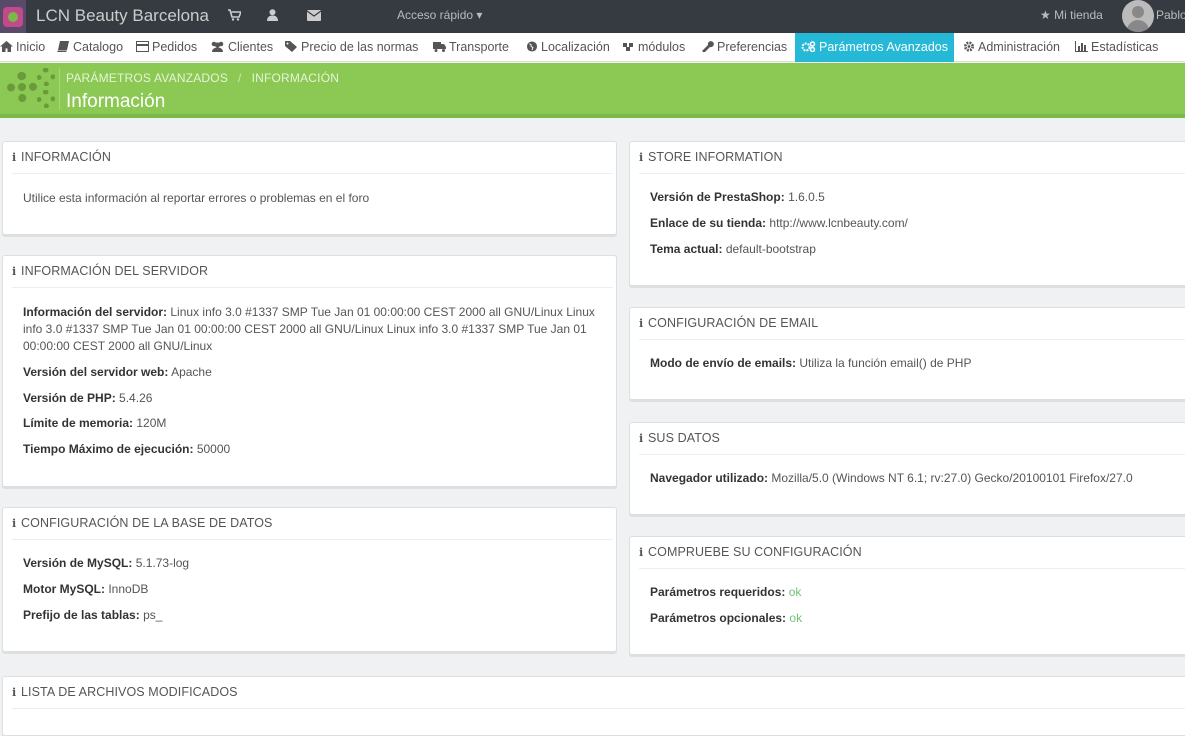 Image resolution: width=1185 pixels, height=736 pixels. I want to click on row-value: 5.1.73-log, so click(162, 563).